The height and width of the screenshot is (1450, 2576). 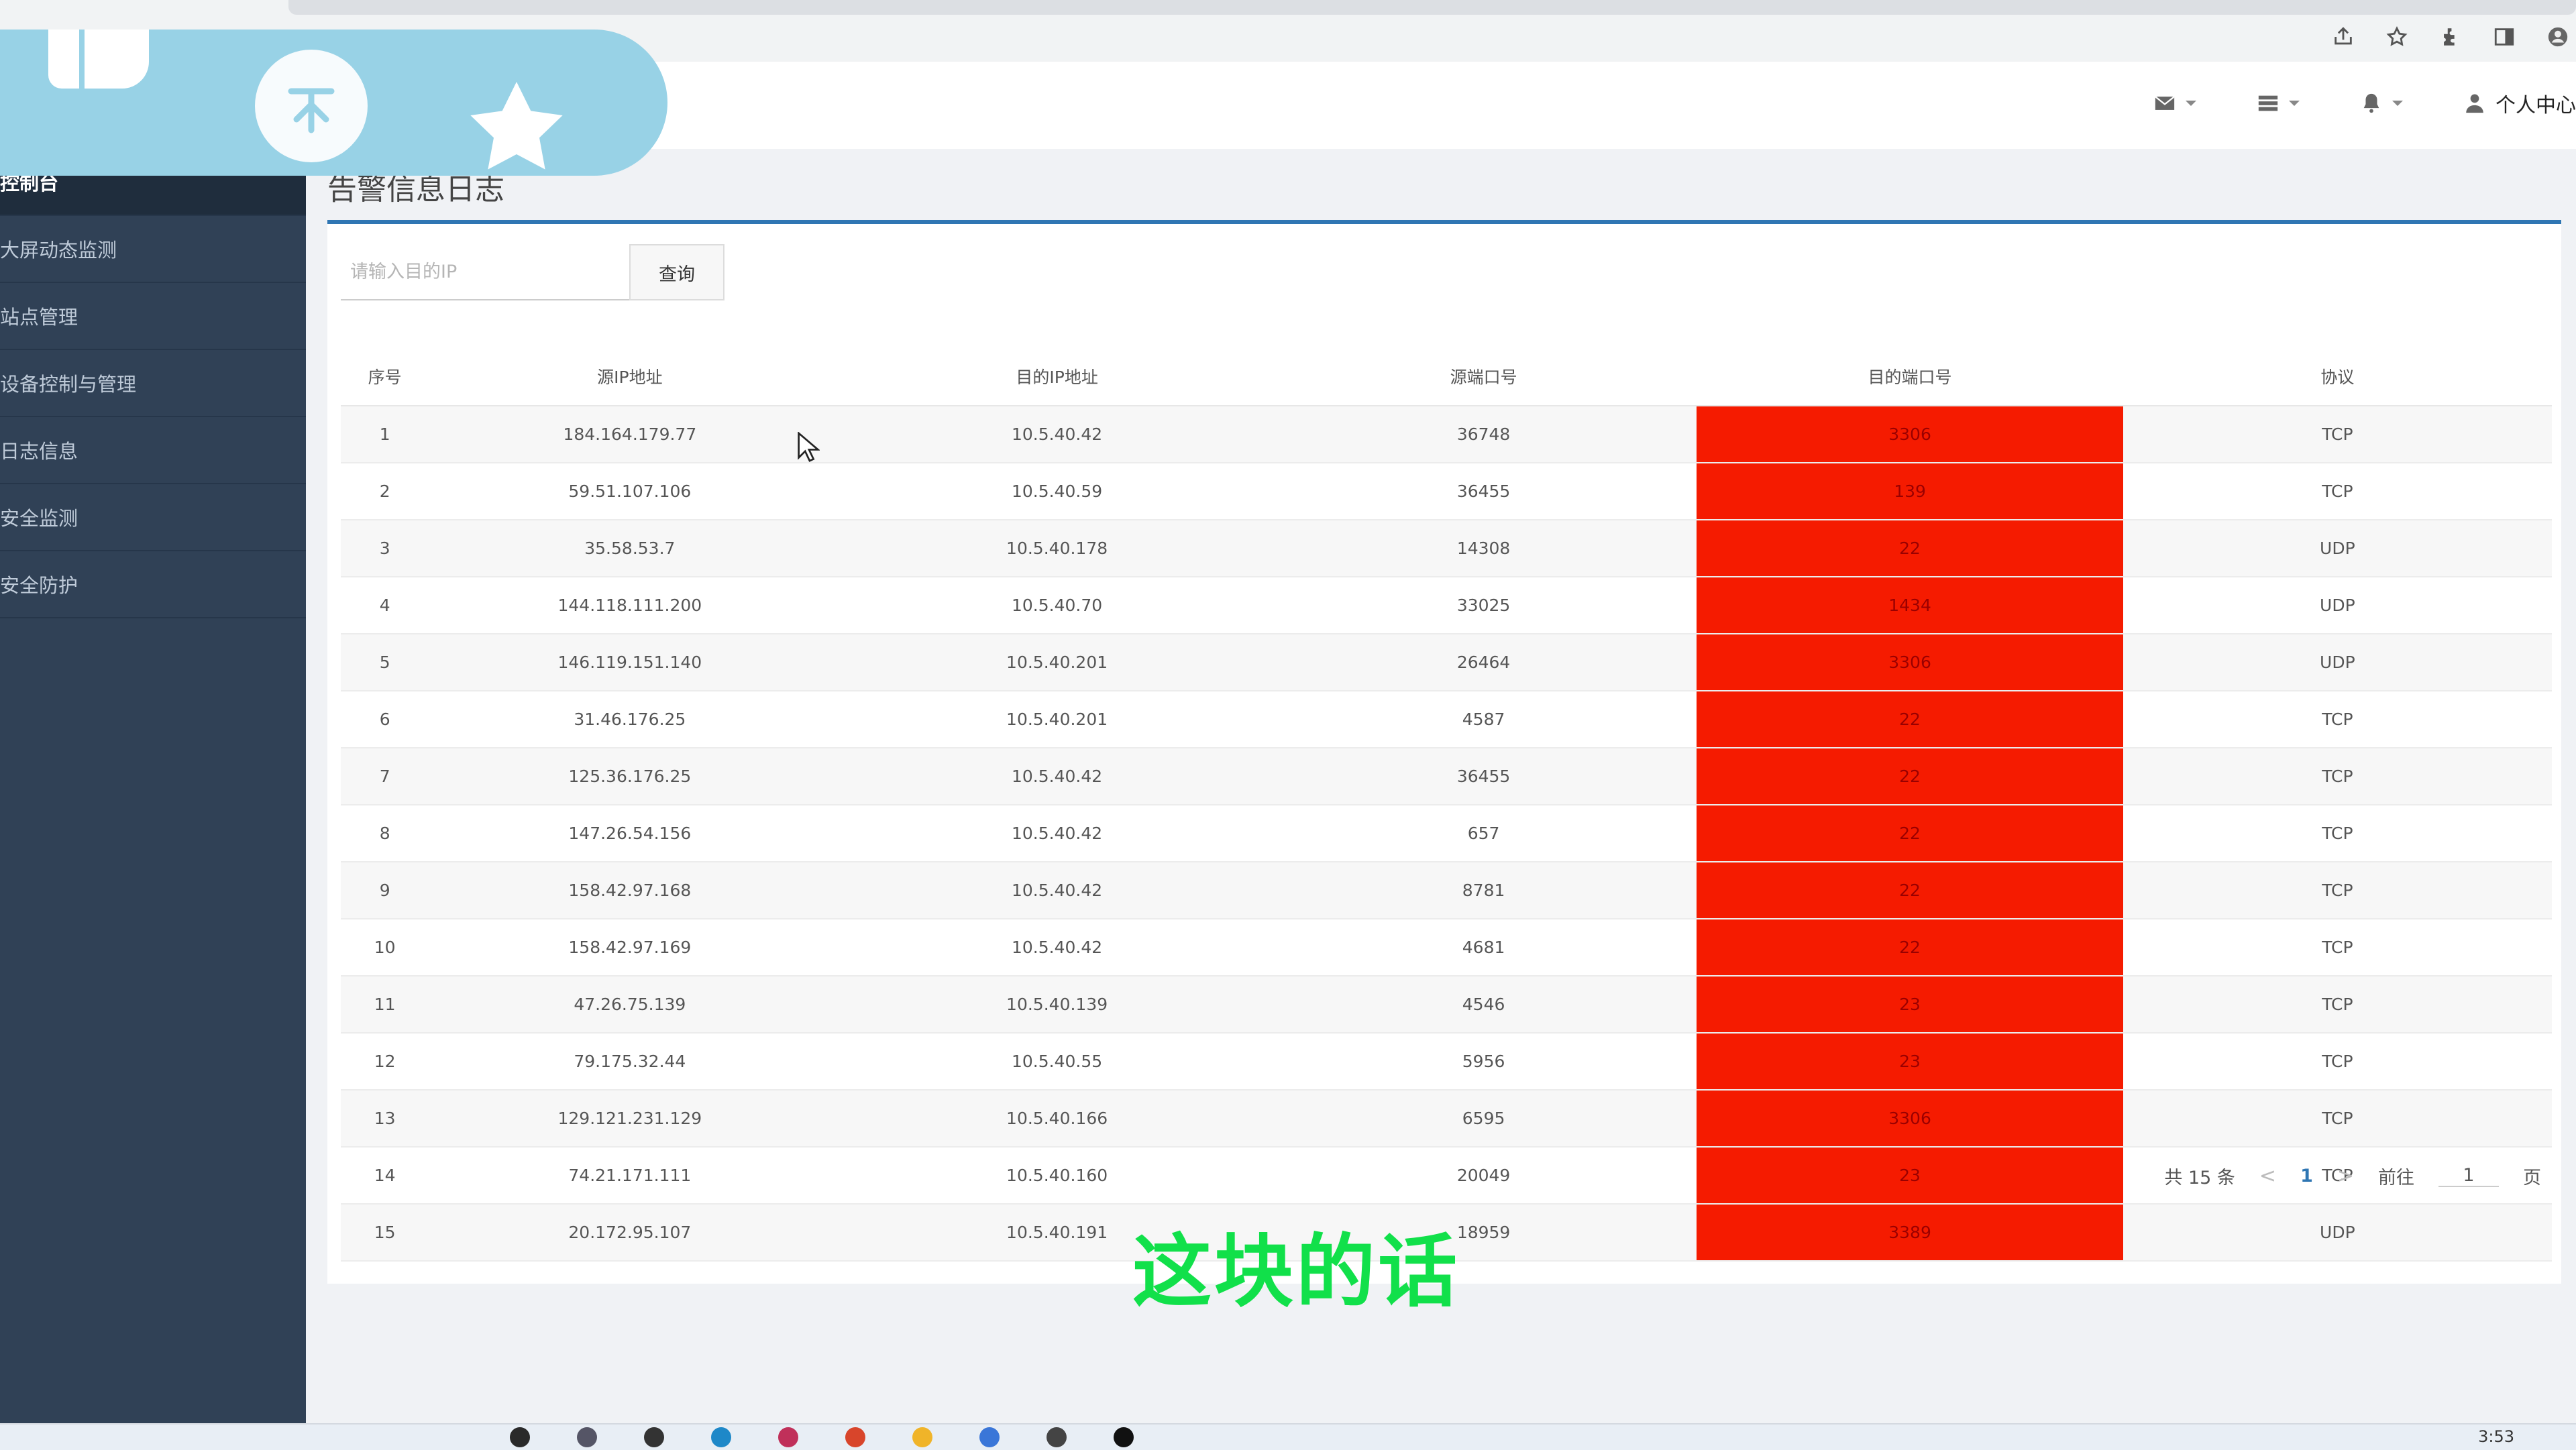 What do you see at coordinates (1483, 662) in the screenshot?
I see `cell-source-port: 26464` at bounding box center [1483, 662].